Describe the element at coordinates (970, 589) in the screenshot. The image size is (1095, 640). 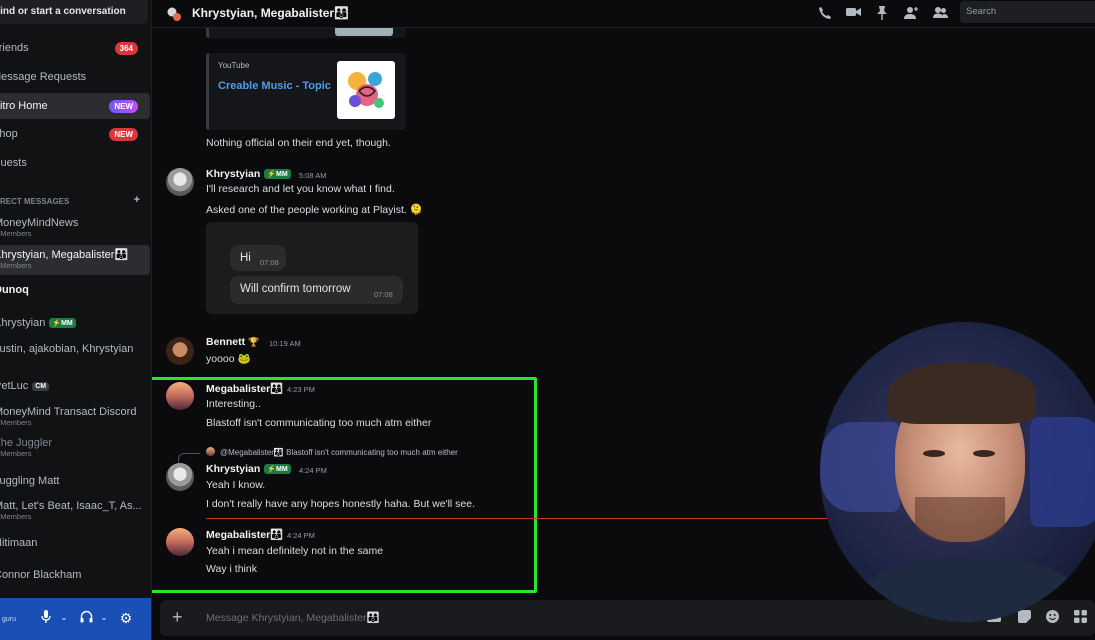
I see `person-shirt` at that location.